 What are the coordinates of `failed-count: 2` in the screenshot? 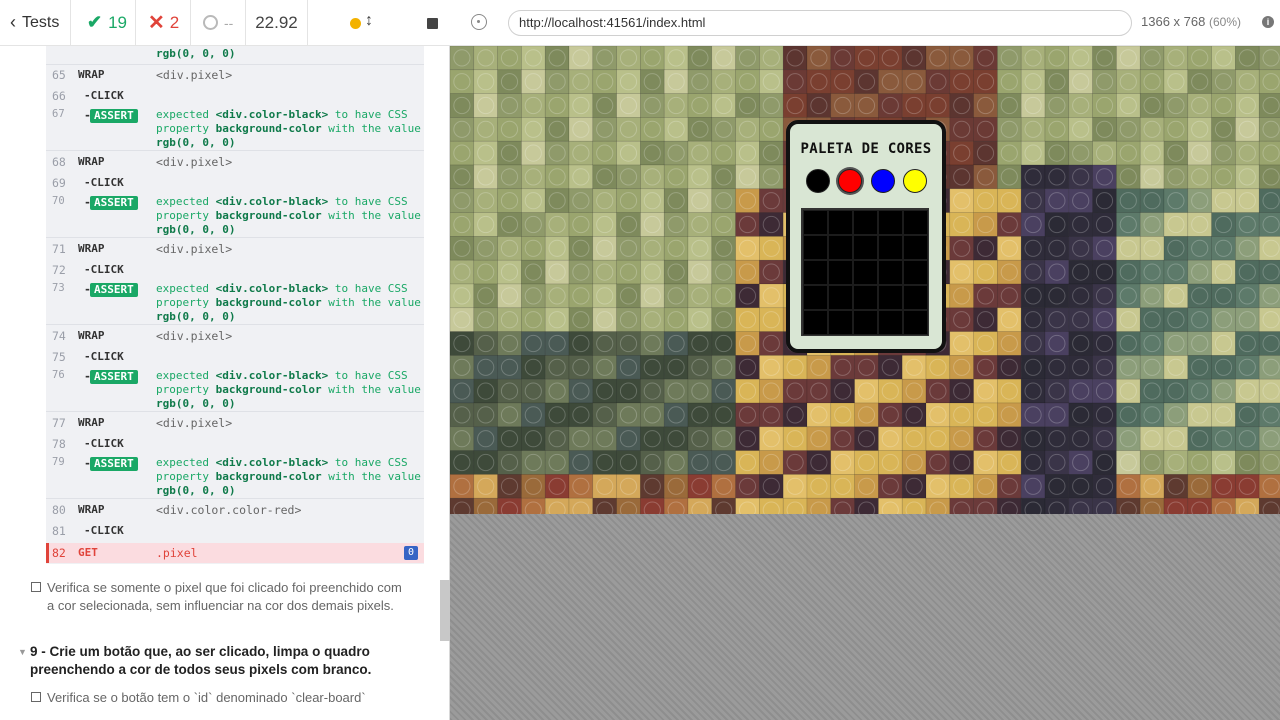 It's located at (174, 22).